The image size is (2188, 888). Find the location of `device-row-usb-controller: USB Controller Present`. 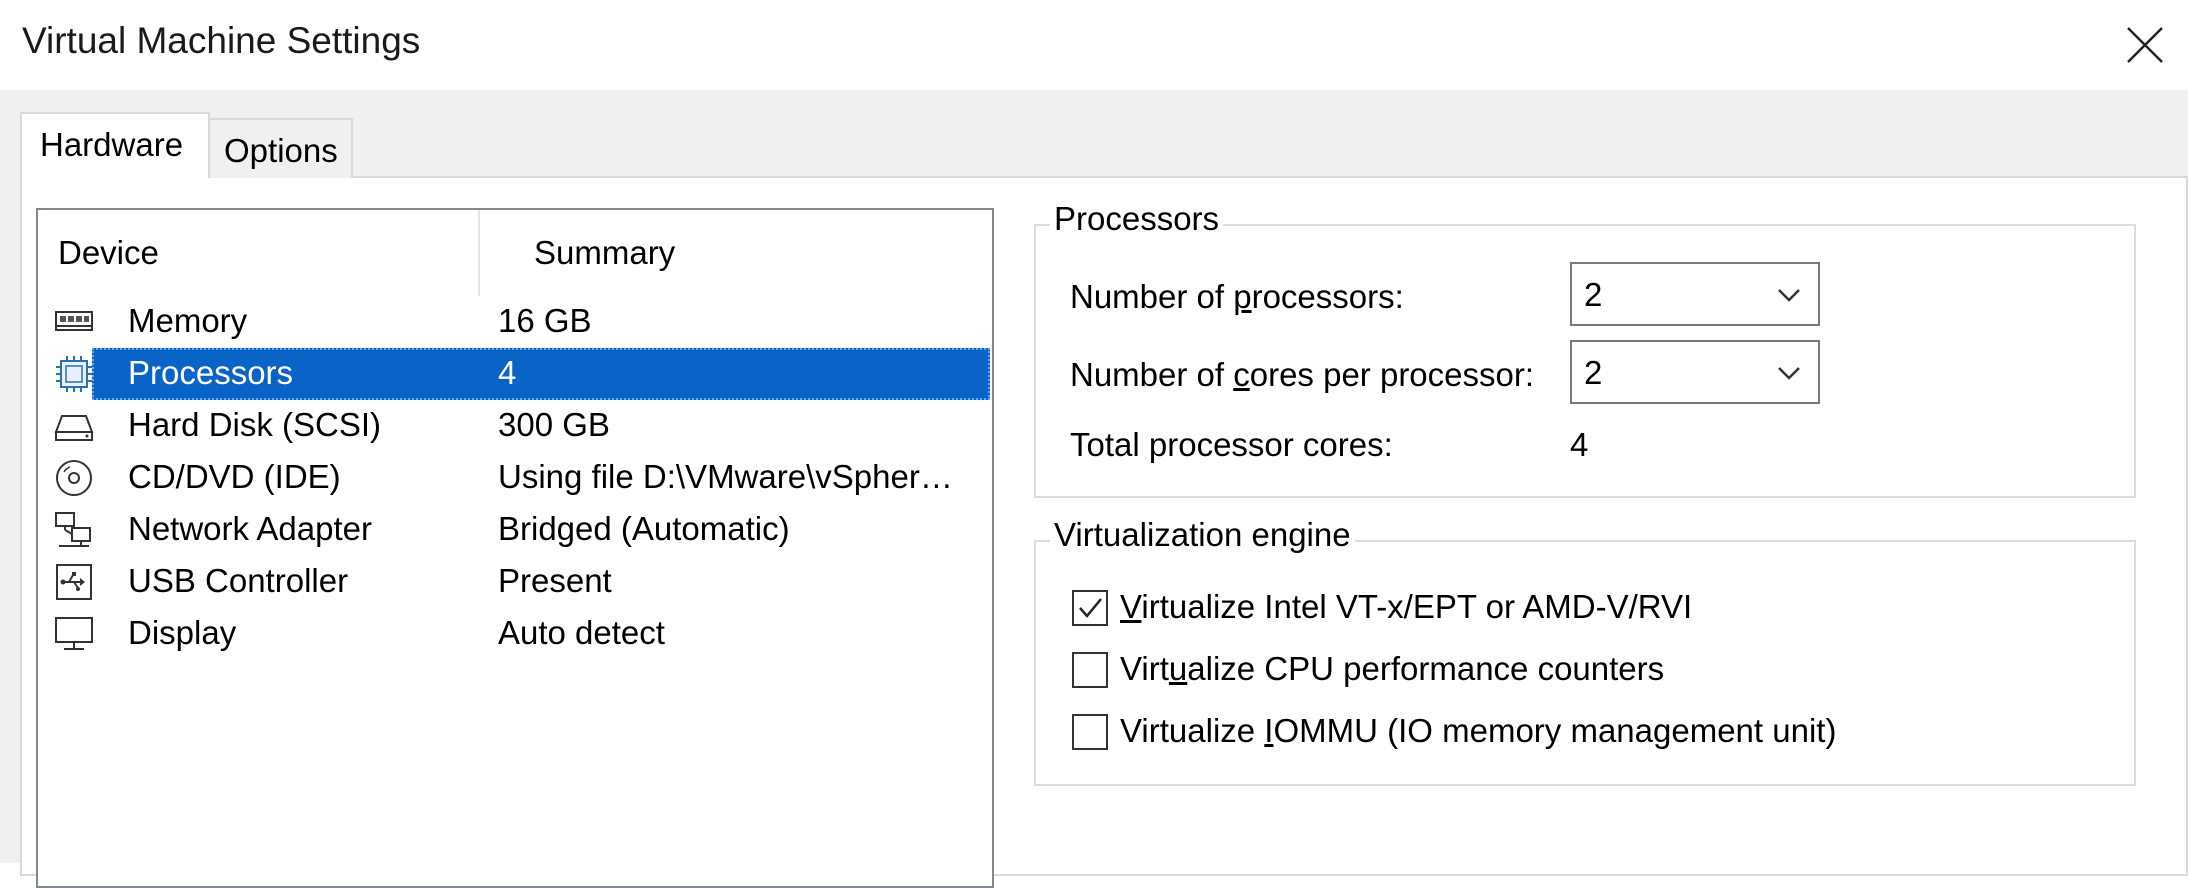

device-row-usb-controller: USB Controller Present is located at coordinates (515, 582).